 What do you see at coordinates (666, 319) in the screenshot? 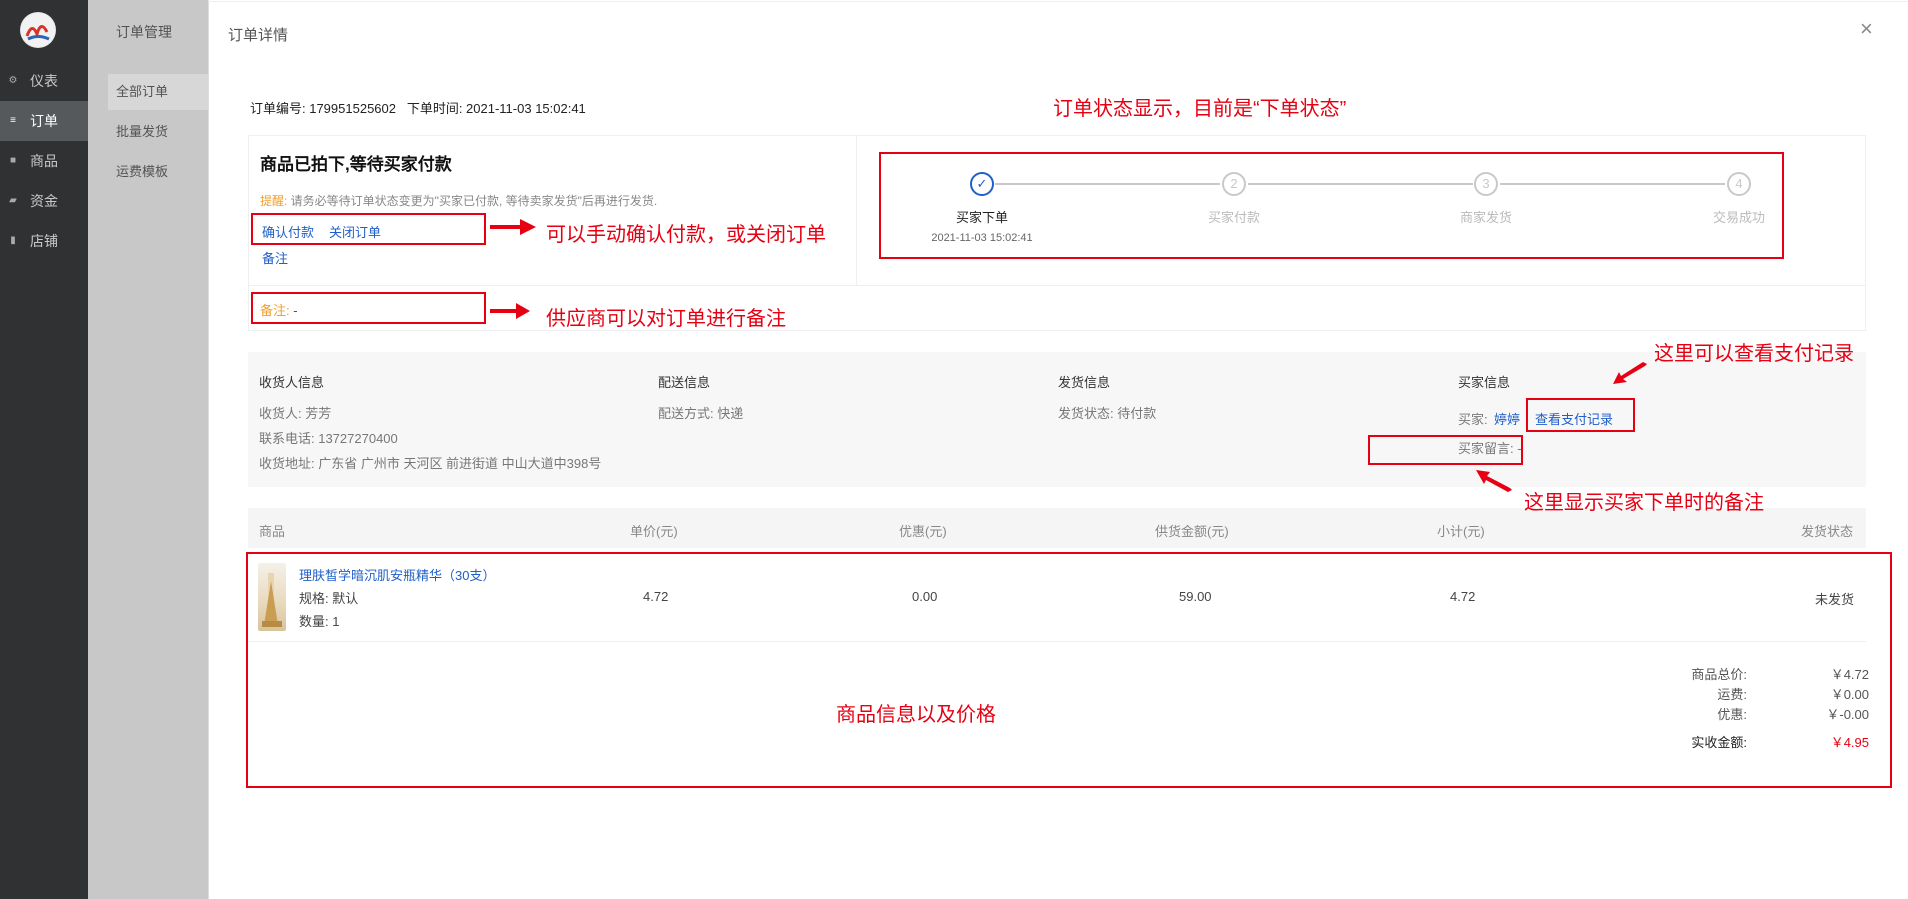
I see `annotation-remark-text: 供应商可以对订单进行备注` at bounding box center [666, 319].